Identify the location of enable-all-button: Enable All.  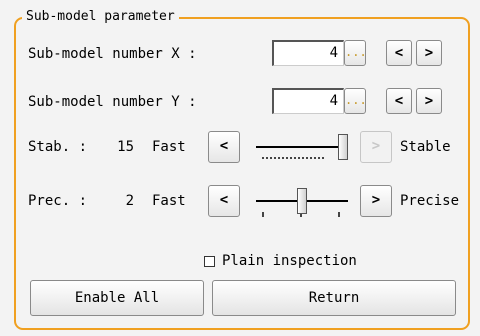
(117, 298).